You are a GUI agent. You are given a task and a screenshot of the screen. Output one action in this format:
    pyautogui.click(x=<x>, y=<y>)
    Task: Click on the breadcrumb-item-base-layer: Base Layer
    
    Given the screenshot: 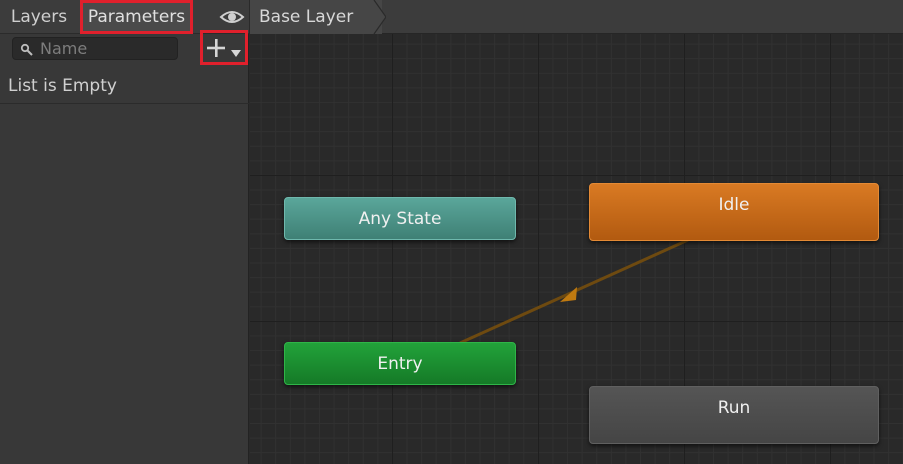 What is the action you would take?
    pyautogui.click(x=316, y=17)
    